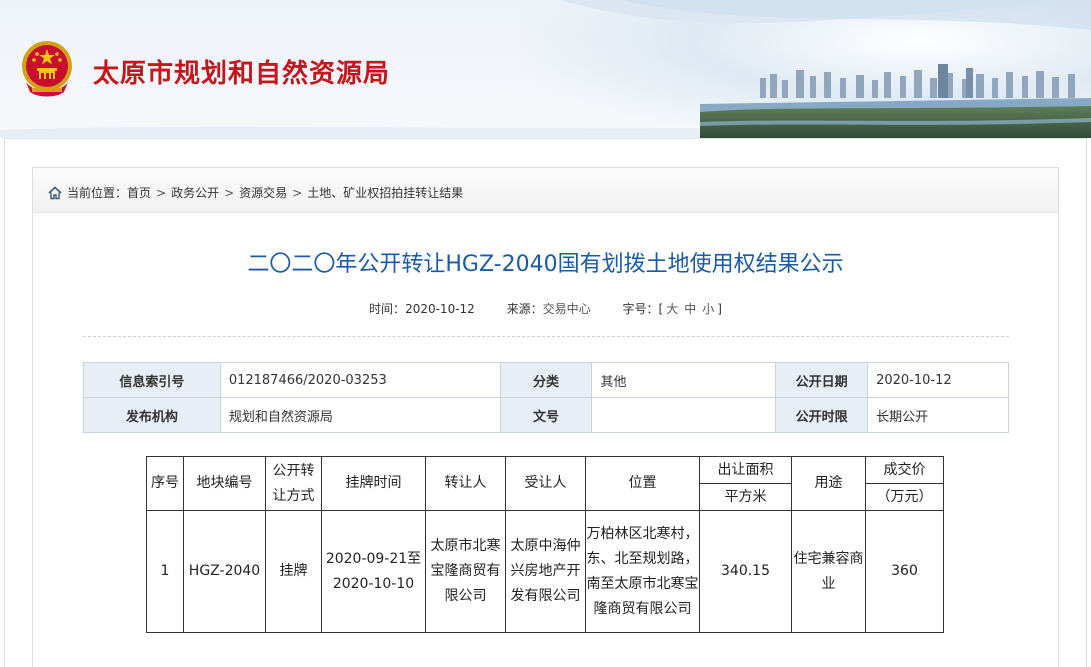  What do you see at coordinates (373, 571) in the screenshot?
I see `cell-listing-time: 2020-09-21至 2020-10-10` at bounding box center [373, 571].